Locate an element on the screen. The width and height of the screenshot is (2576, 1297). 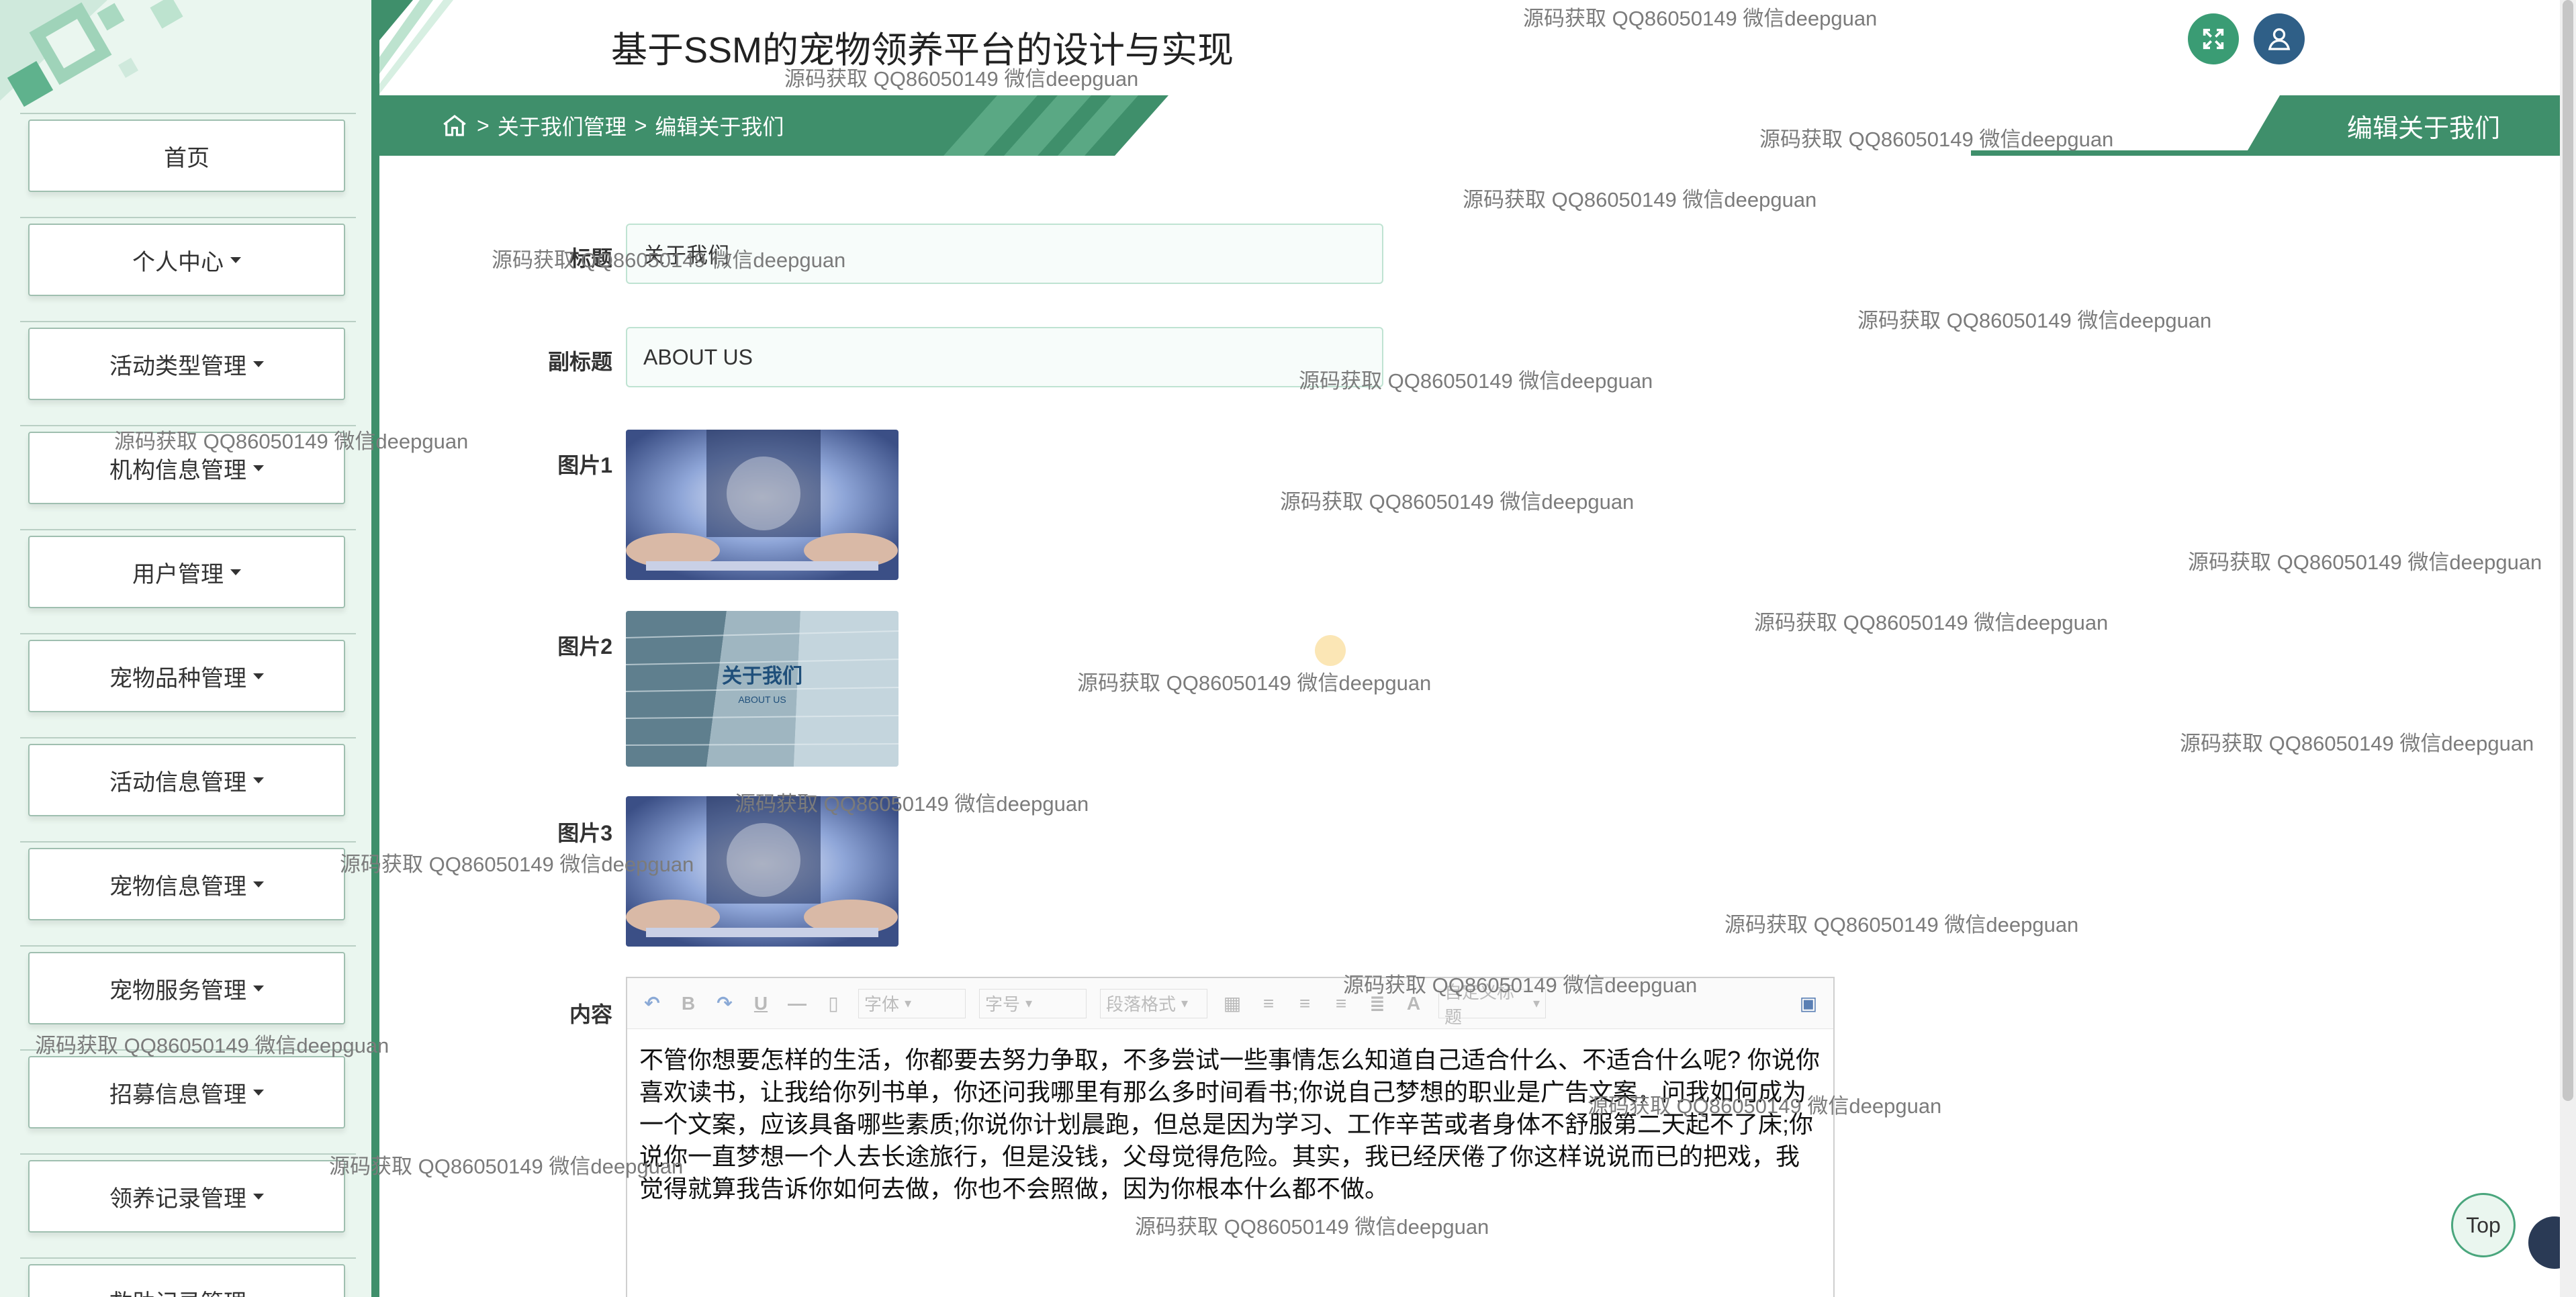
content-label: 内容 is located at coordinates (590, 1014).